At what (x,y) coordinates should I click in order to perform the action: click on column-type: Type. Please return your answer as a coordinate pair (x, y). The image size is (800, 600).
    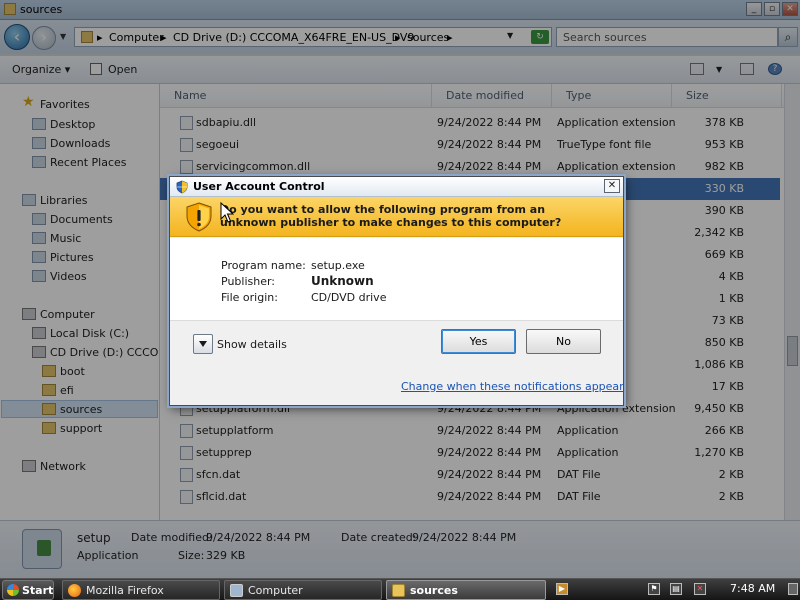
    Looking at the image, I should click on (612, 96).